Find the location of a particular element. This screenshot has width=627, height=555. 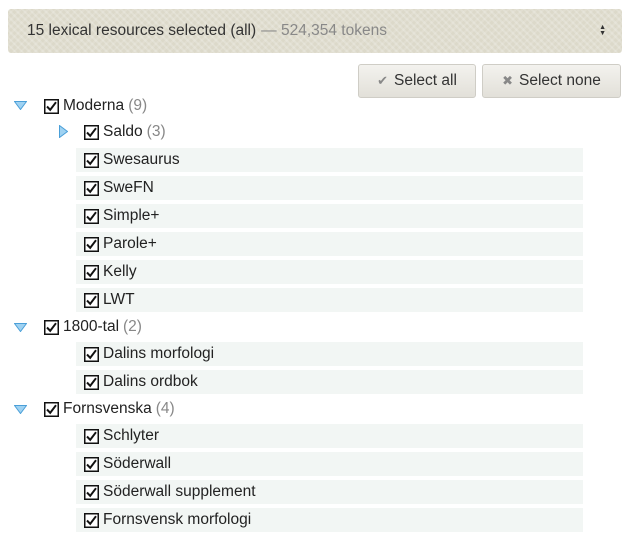

tree-item: Dalins morfologi is located at coordinates (329, 354).